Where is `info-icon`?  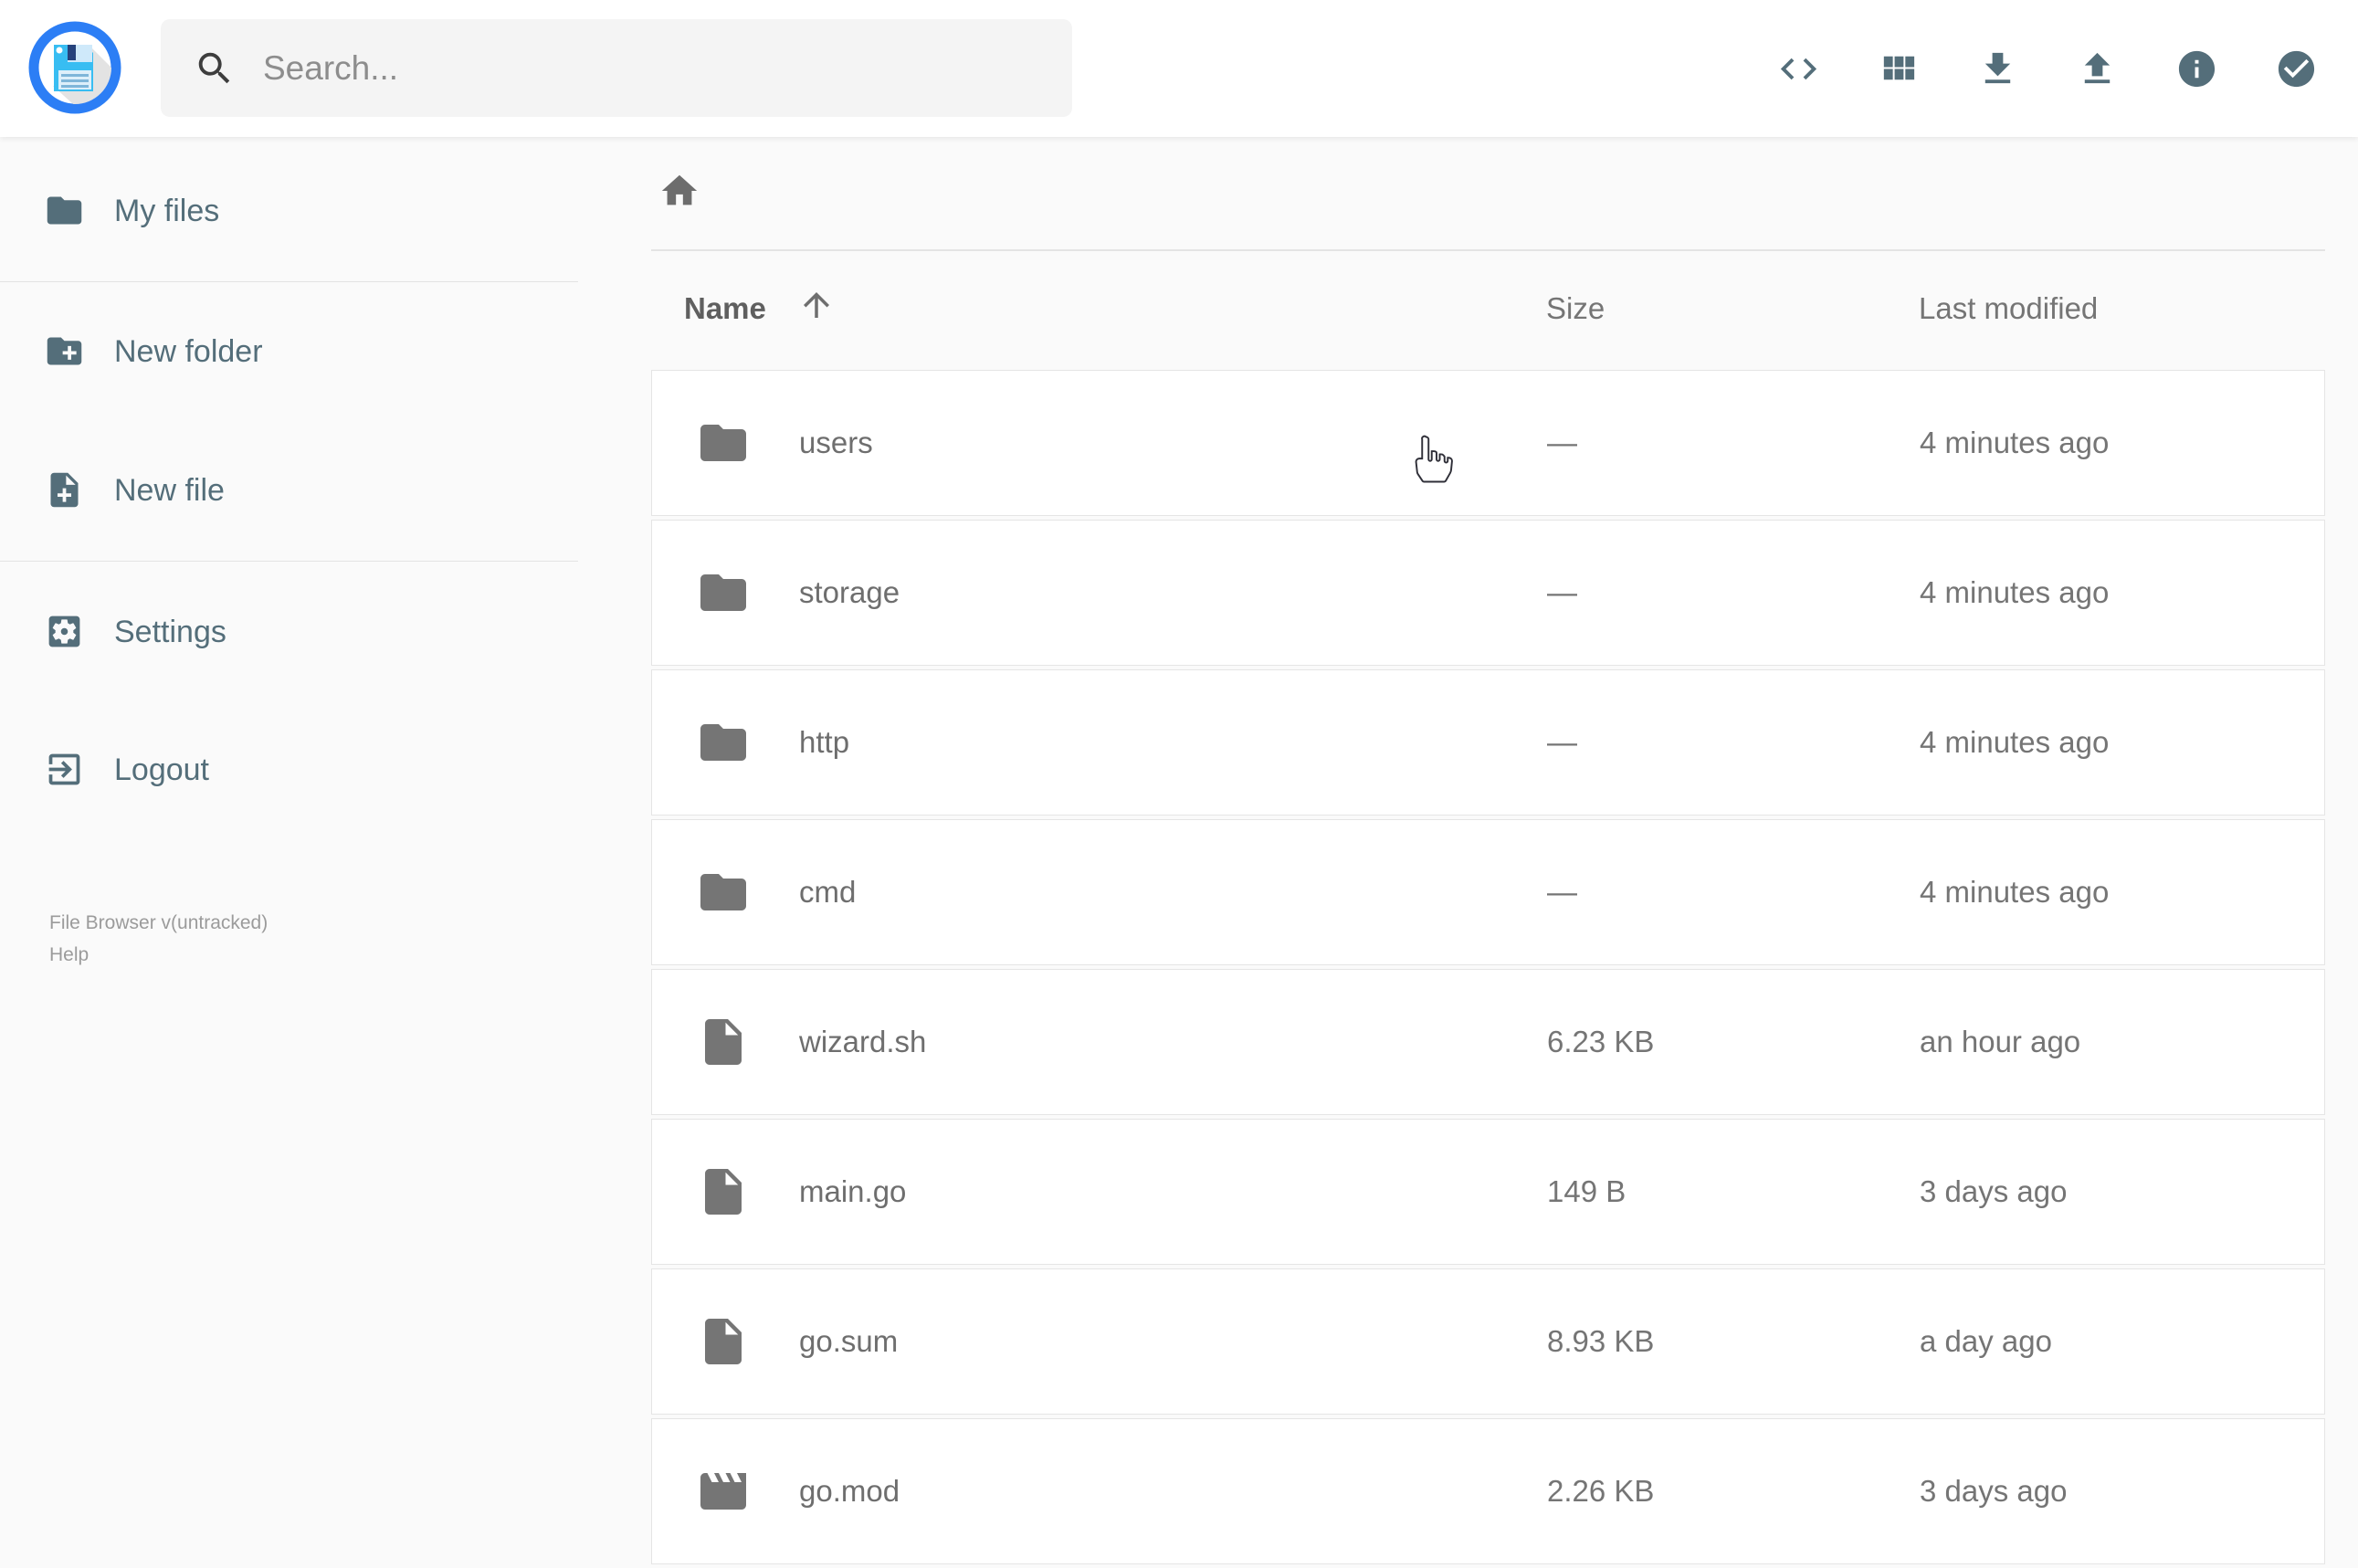
info-icon is located at coordinates (2196, 68).